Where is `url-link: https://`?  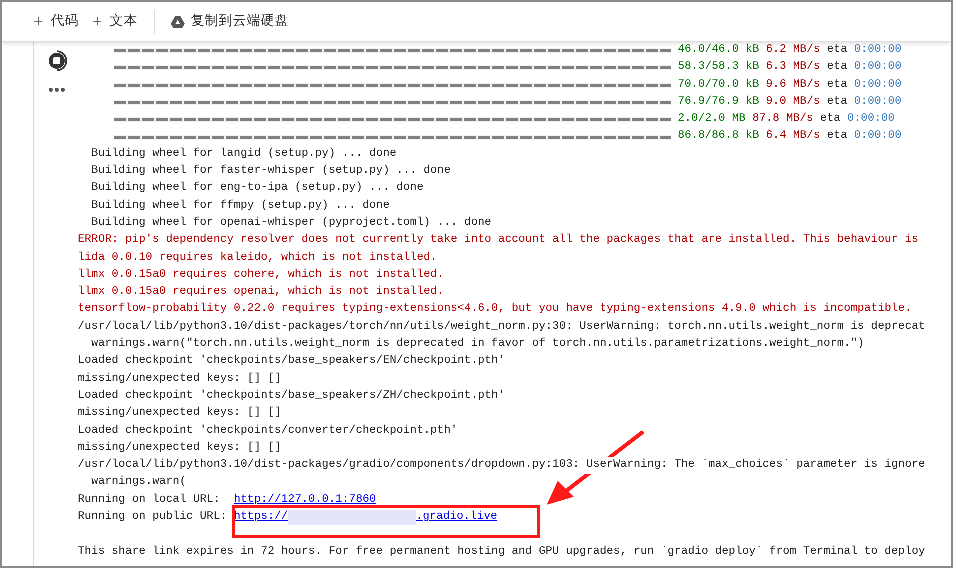 url-link: https:// is located at coordinates (261, 517).